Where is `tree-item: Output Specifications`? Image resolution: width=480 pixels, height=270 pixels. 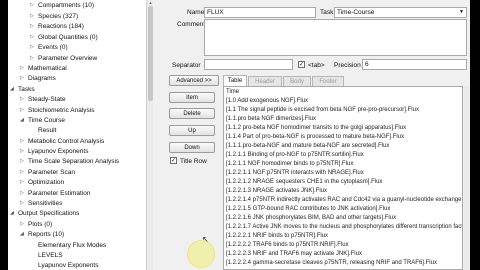
tree-item: Output Specifications is located at coordinates (48, 213).